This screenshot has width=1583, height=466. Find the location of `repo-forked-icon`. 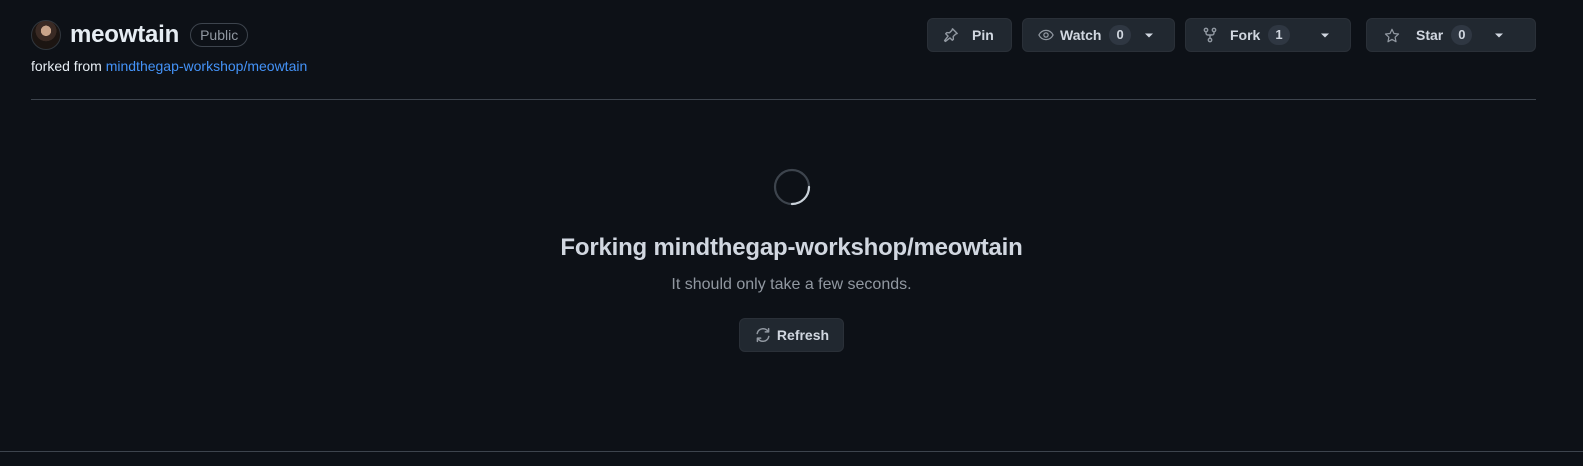

repo-forked-icon is located at coordinates (1210, 35).